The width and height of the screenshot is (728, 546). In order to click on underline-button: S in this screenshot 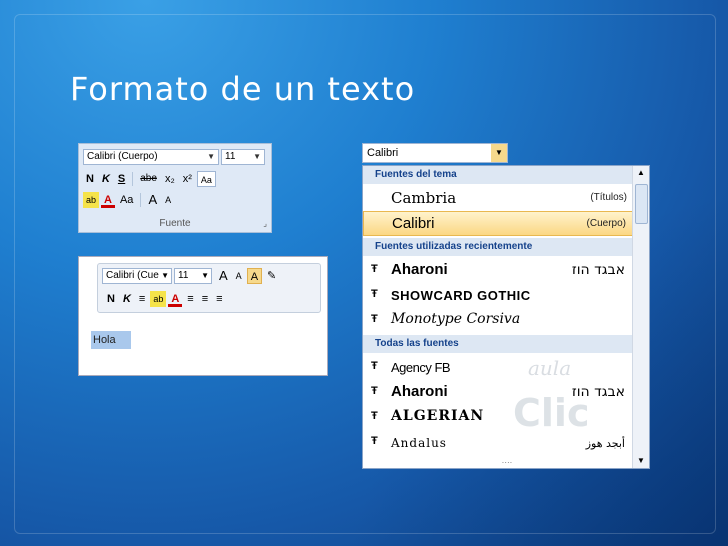, I will do `click(121, 179)`.